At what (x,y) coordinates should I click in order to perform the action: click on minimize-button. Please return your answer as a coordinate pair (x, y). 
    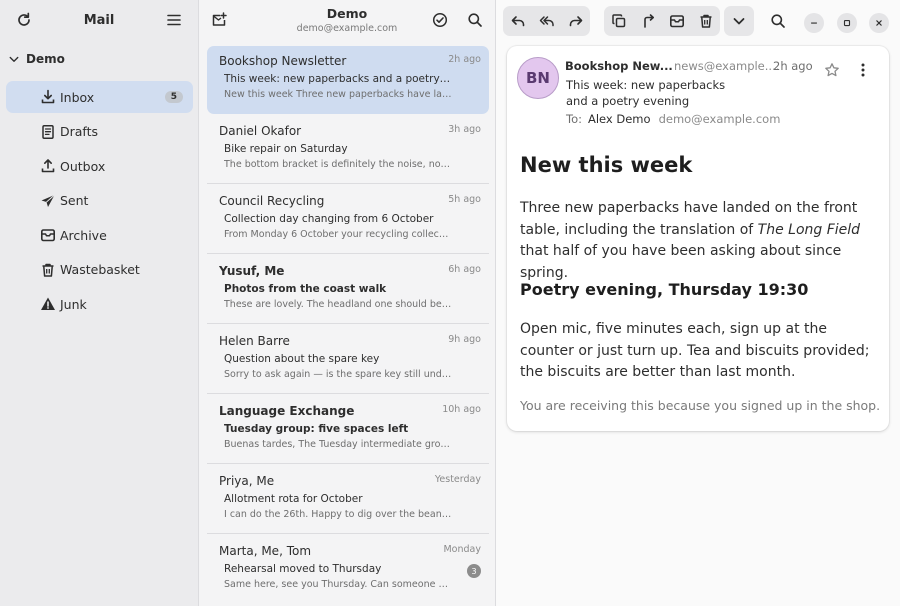
    Looking at the image, I should click on (814, 23).